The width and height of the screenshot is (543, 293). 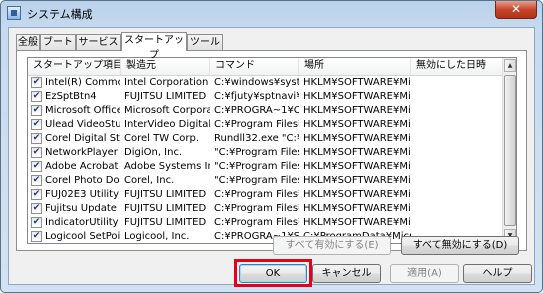 What do you see at coordinates (457, 66) in the screenshot?
I see `column-header-disabled-date: 無効にした日時` at bounding box center [457, 66].